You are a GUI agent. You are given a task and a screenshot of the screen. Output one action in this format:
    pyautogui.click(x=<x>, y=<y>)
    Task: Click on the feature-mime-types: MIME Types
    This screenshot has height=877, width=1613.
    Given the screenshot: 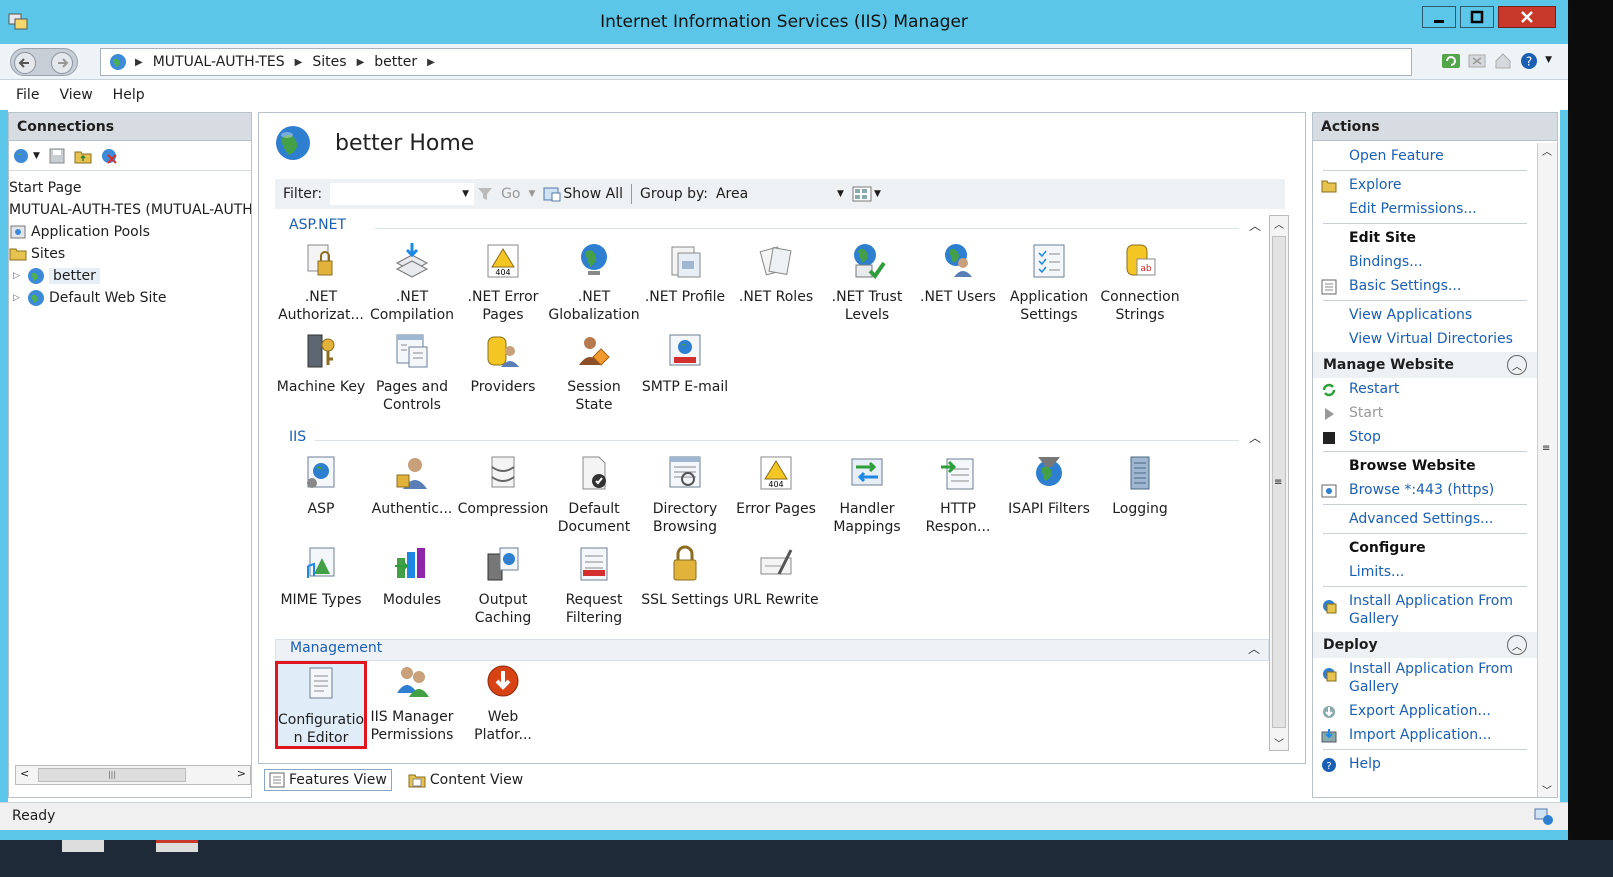 What is the action you would take?
    pyautogui.click(x=321, y=588)
    